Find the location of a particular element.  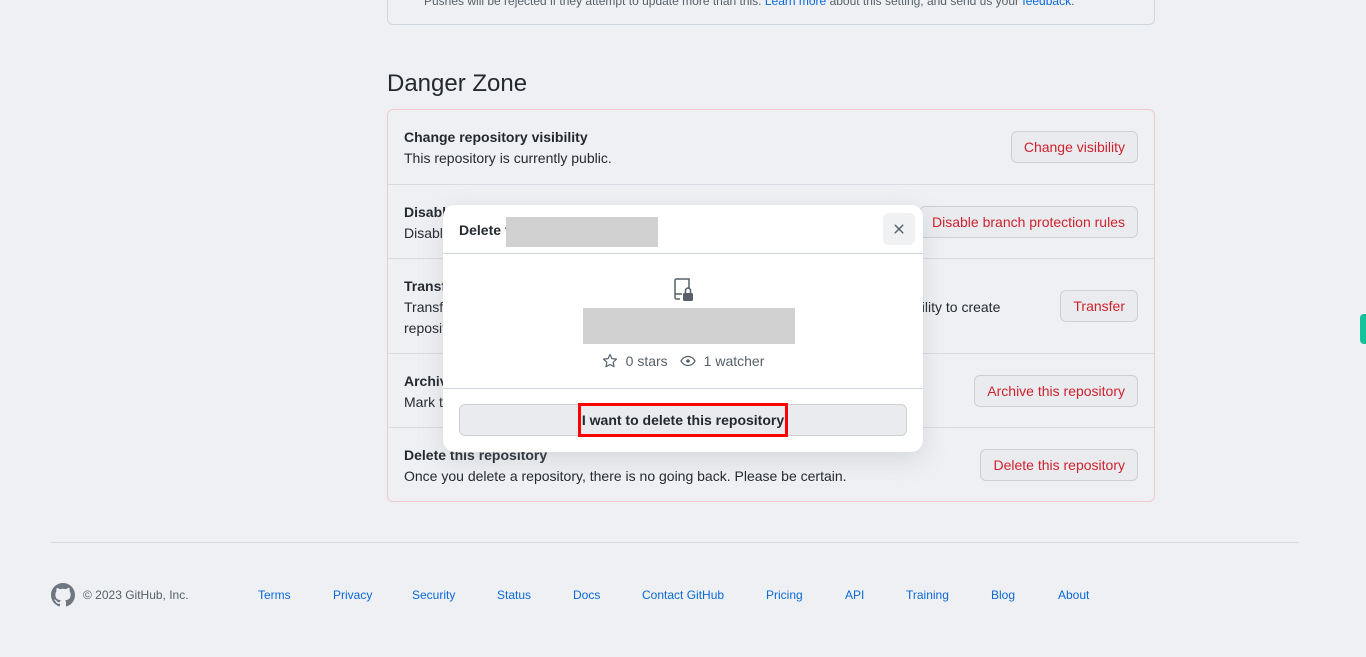

dialog-title: Delete t is located at coordinates (484, 230).